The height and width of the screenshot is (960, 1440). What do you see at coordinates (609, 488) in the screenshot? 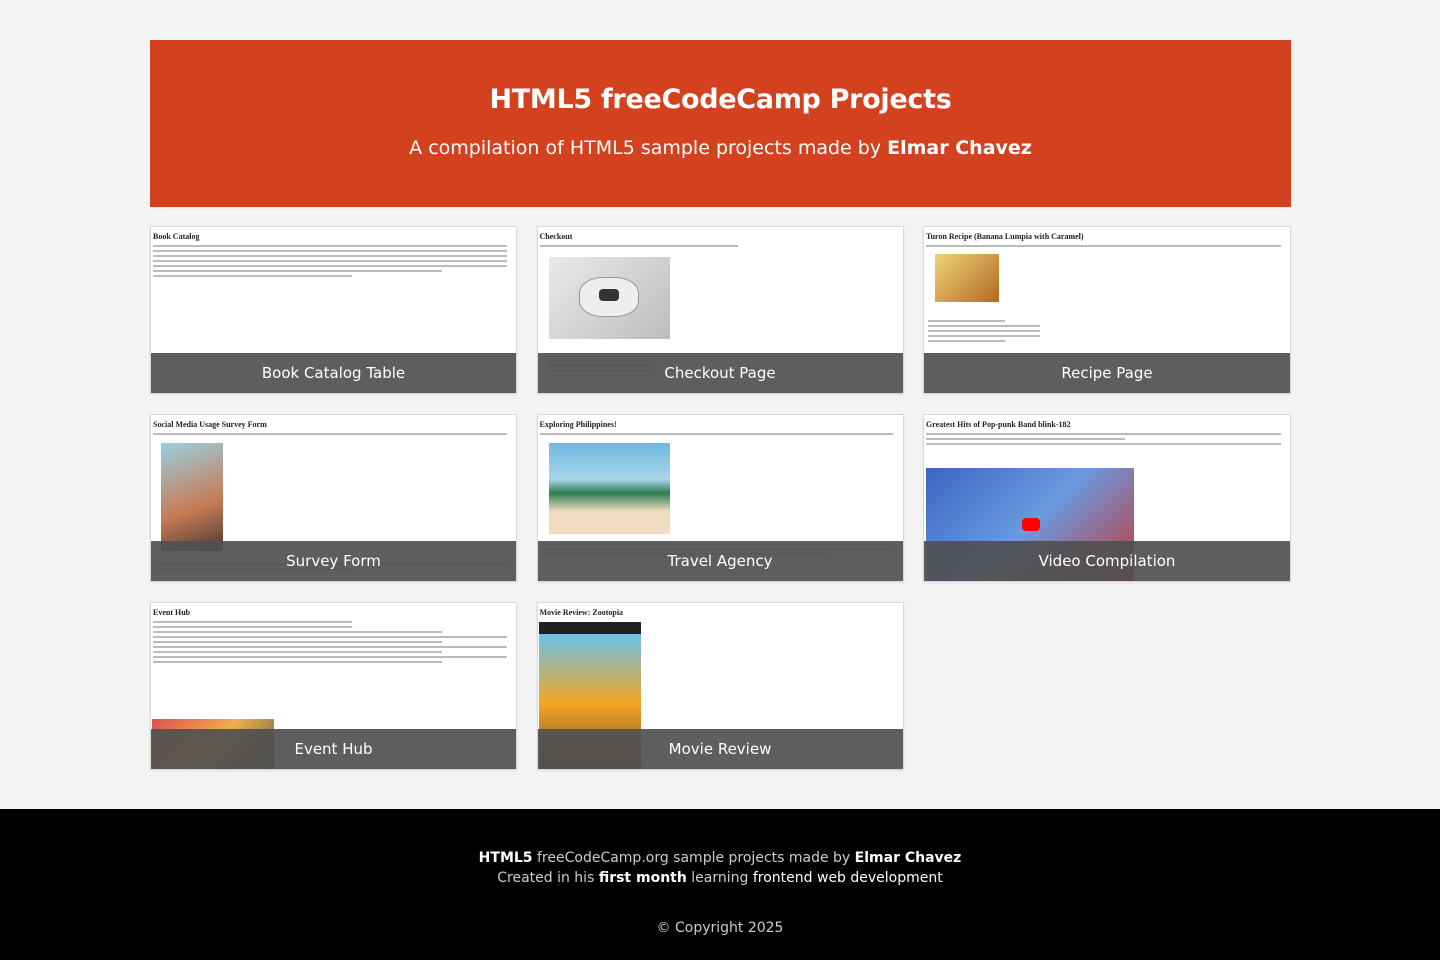
I see `beach-image` at bounding box center [609, 488].